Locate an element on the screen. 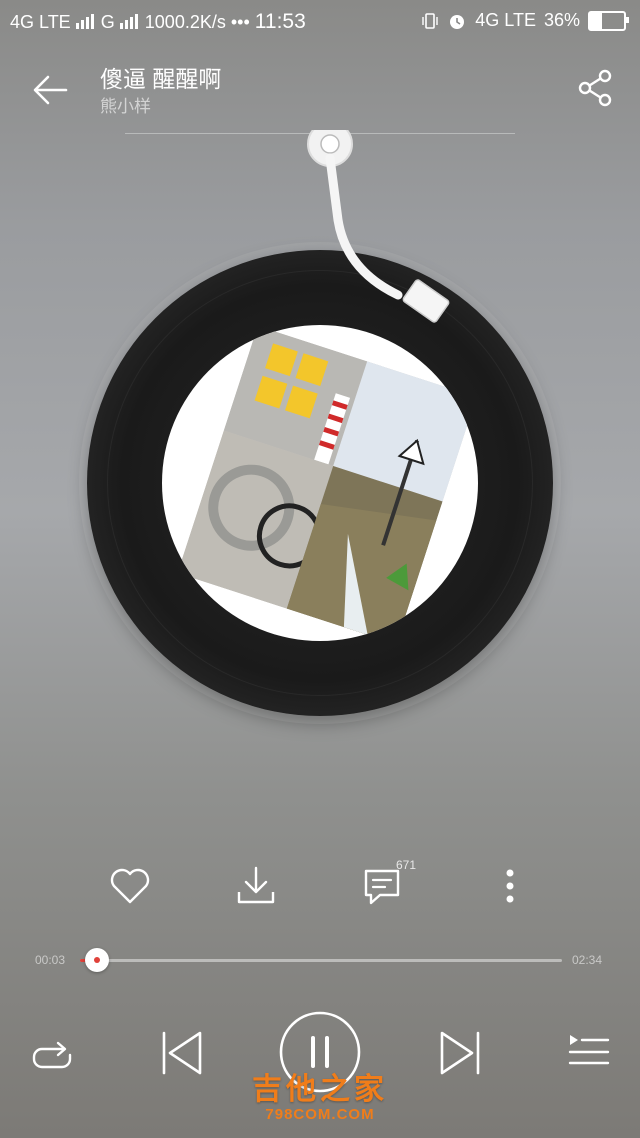 This screenshot has width=640, height=1138. status-bar: 4G LTE G 1000.2K/s ••• 11:53 4G LTE 36% is located at coordinates (320, 21).